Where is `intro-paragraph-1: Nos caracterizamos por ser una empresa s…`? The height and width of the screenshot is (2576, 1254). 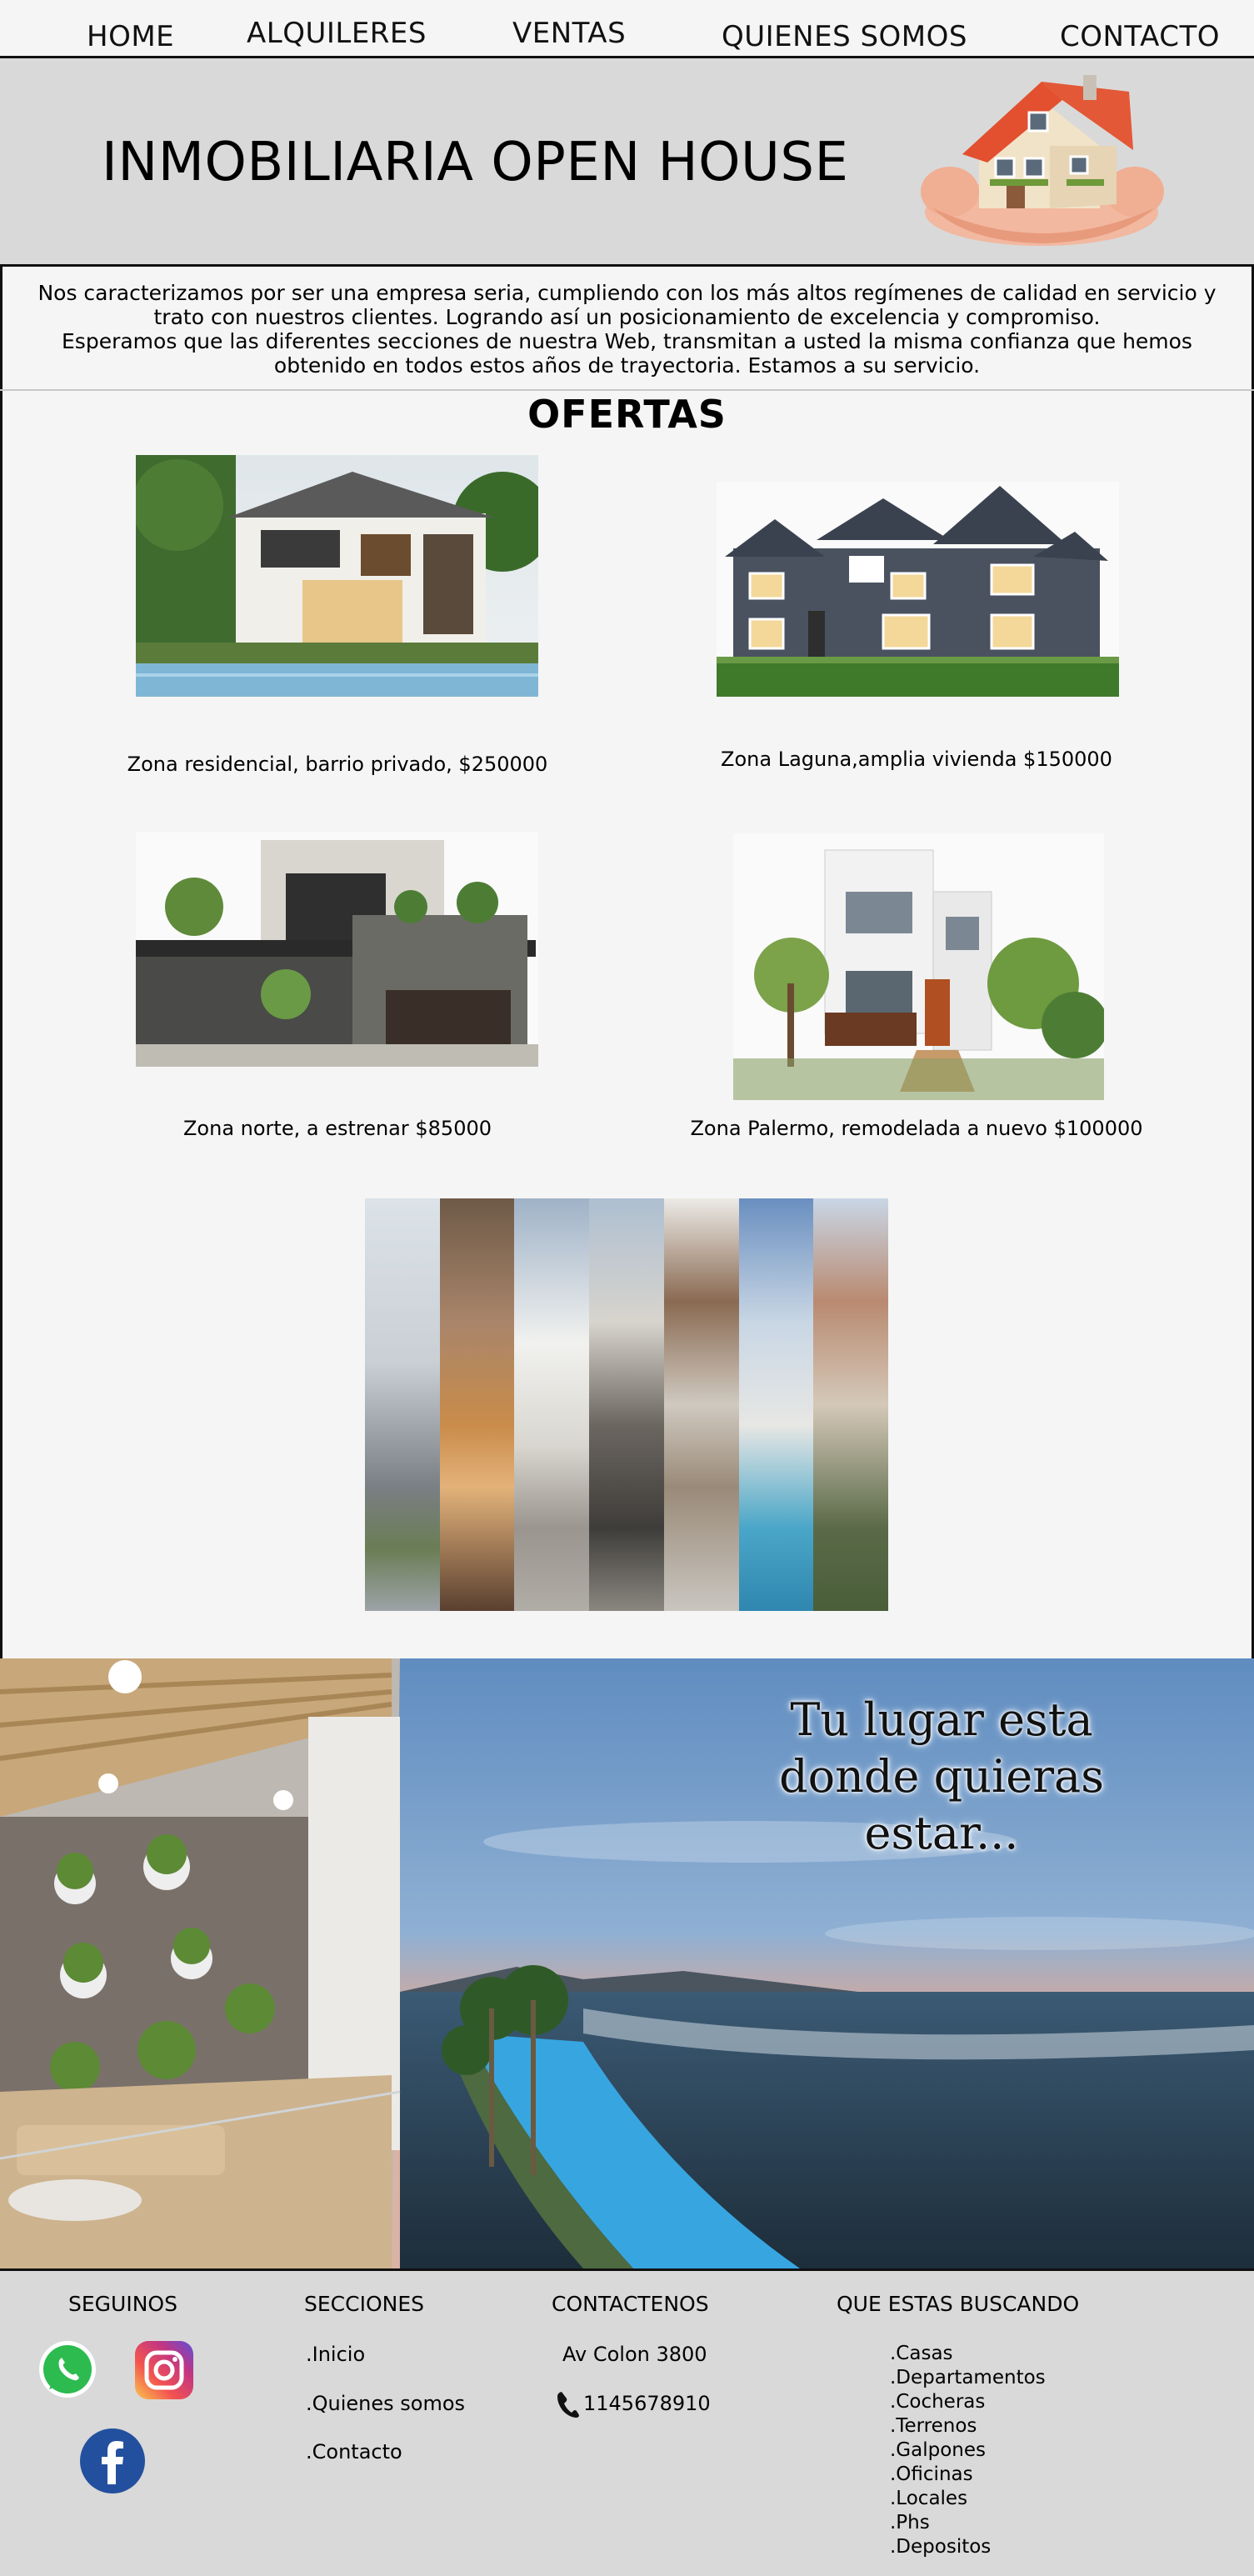
intro-paragraph-1: Nos caracterizamos por ser una empresa s… is located at coordinates (627, 305).